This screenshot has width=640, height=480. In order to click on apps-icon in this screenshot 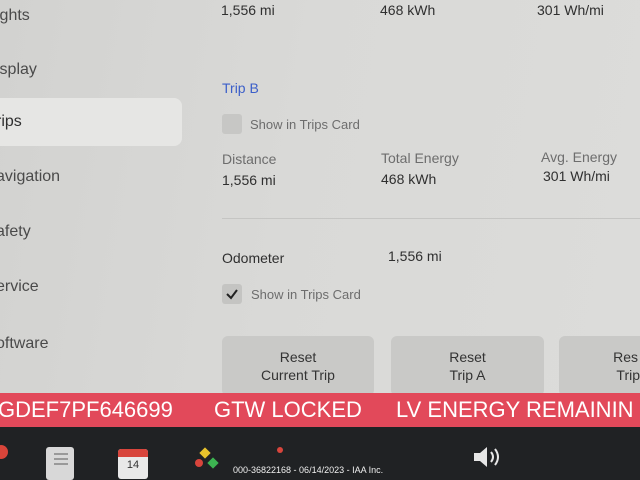, I will do `click(208, 461)`.